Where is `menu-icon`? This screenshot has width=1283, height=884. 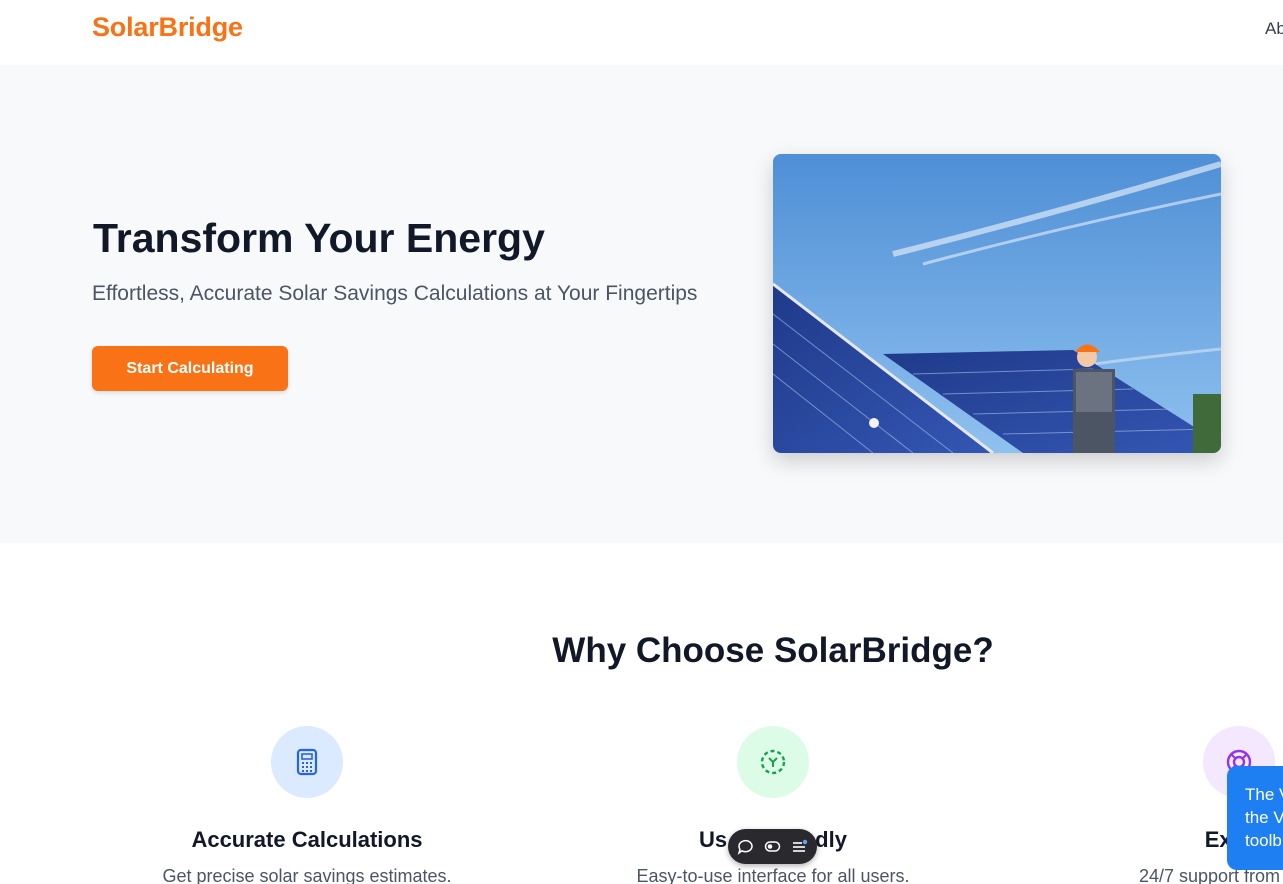
menu-icon is located at coordinates (799, 846).